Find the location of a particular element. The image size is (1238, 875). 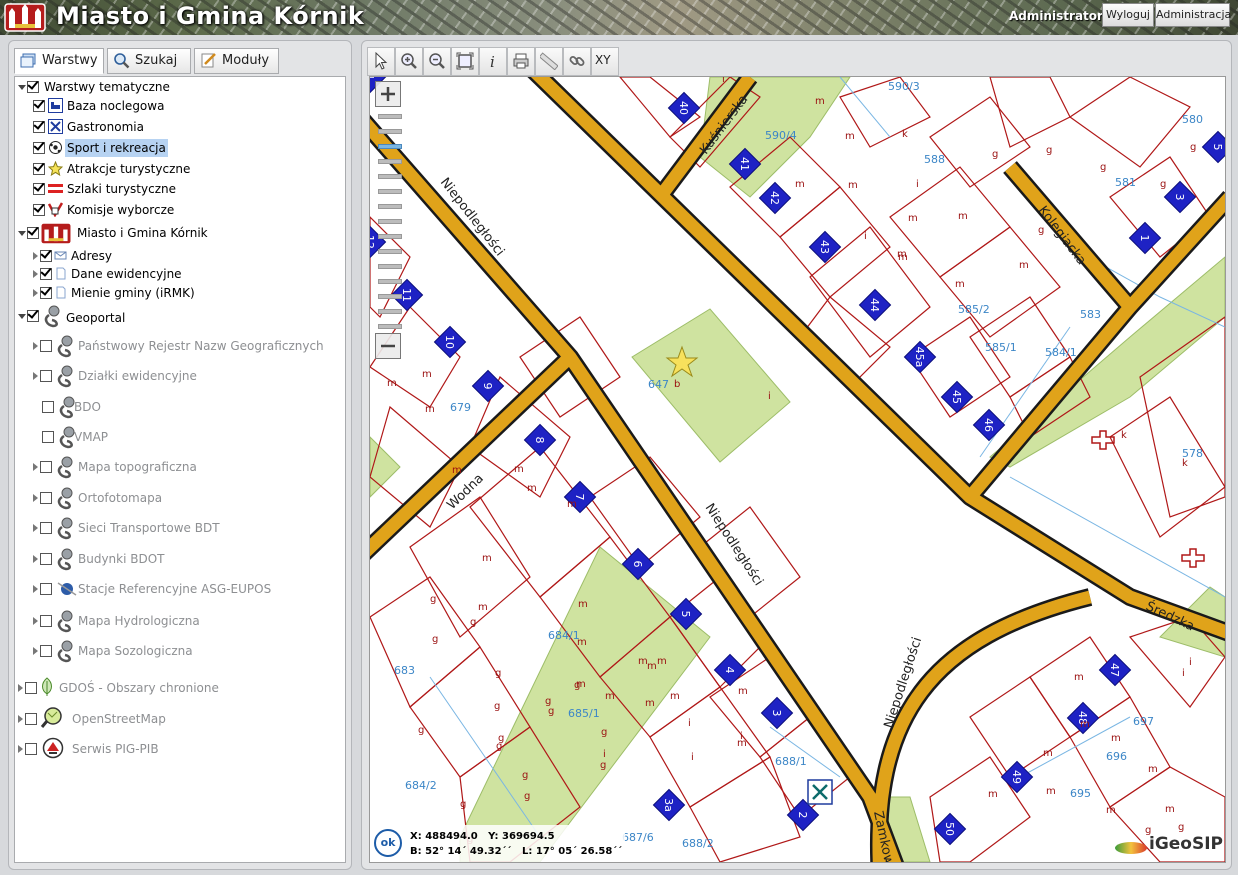

info-tool-button: i is located at coordinates (493, 61).